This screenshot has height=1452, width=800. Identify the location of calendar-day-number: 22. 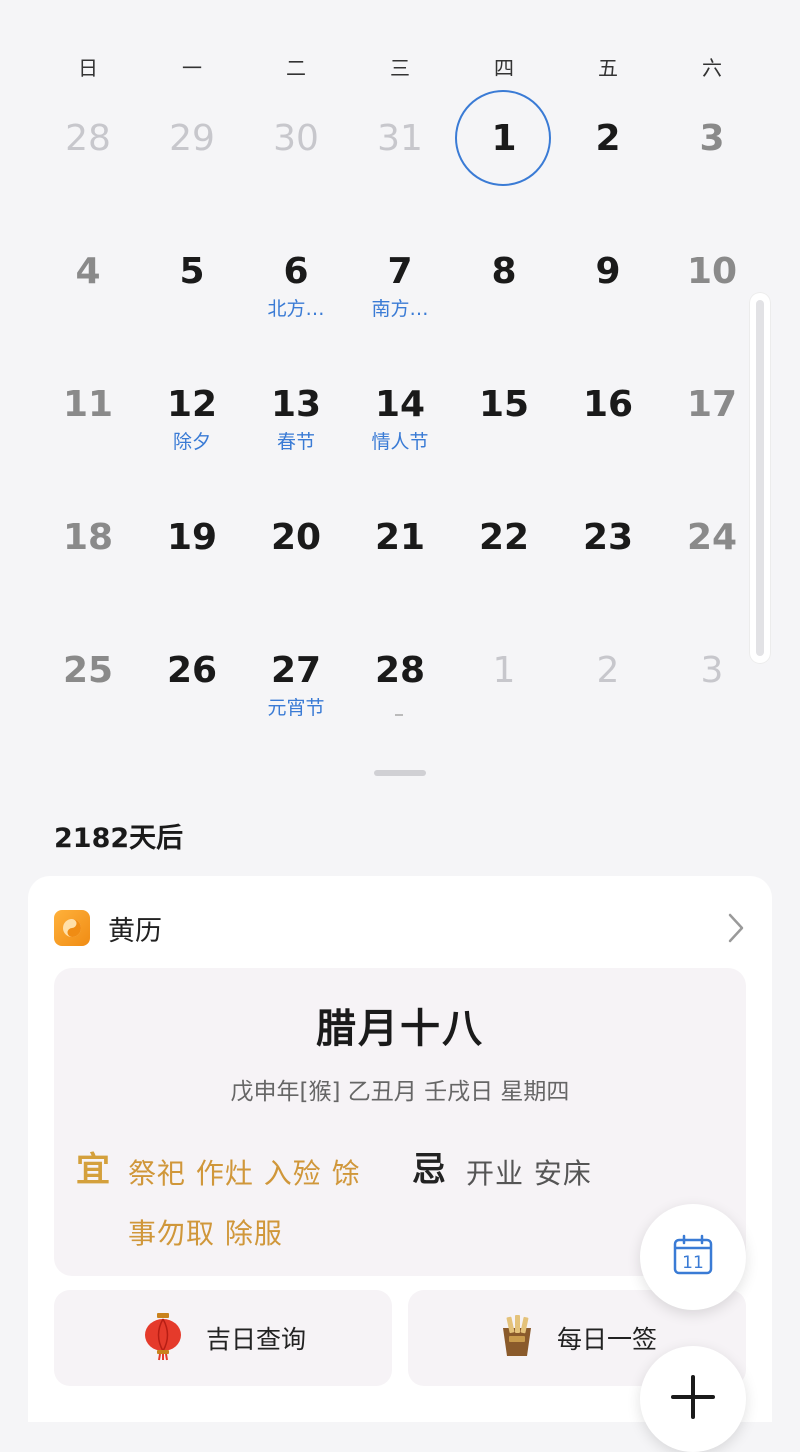
(504, 537).